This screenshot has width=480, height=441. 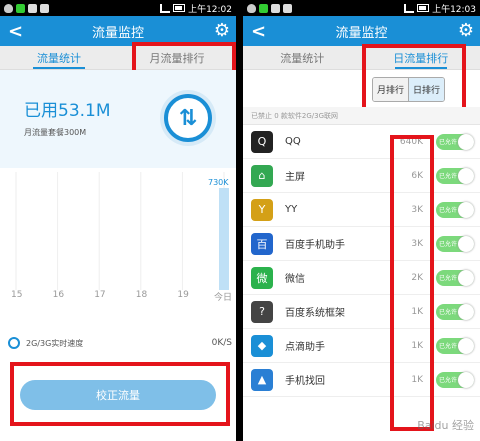 I want to click on status-time: 上午12:03, so click(x=454, y=9).